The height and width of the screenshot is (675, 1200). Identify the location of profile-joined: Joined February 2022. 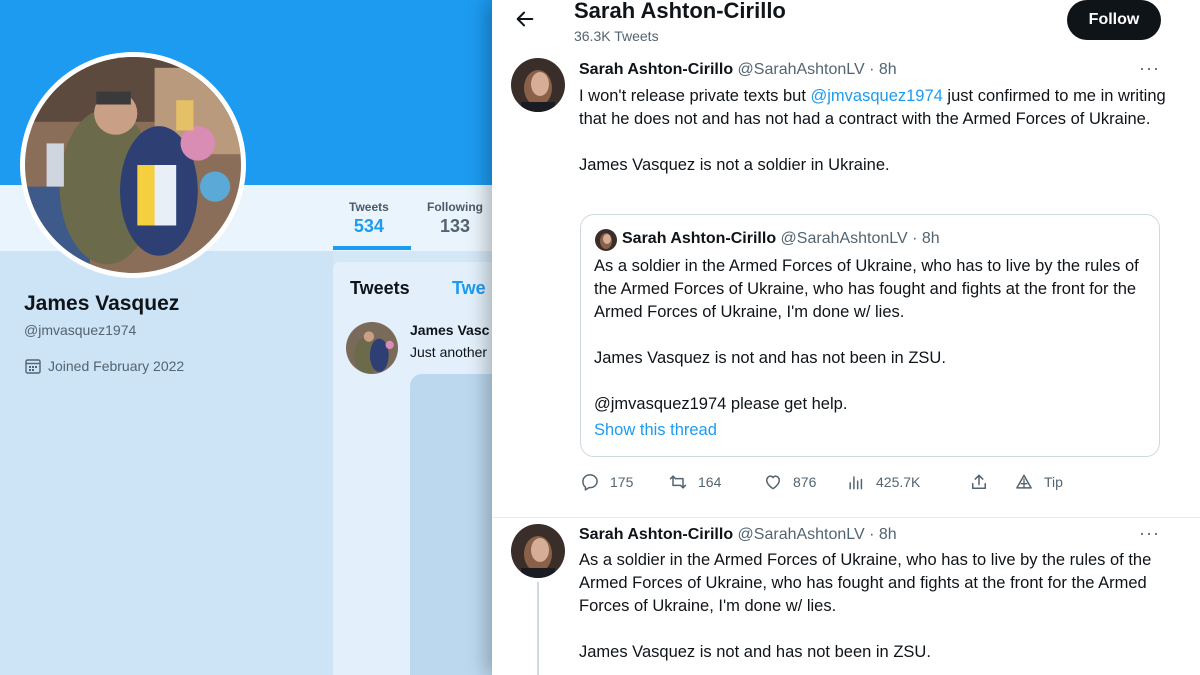
(104, 366).